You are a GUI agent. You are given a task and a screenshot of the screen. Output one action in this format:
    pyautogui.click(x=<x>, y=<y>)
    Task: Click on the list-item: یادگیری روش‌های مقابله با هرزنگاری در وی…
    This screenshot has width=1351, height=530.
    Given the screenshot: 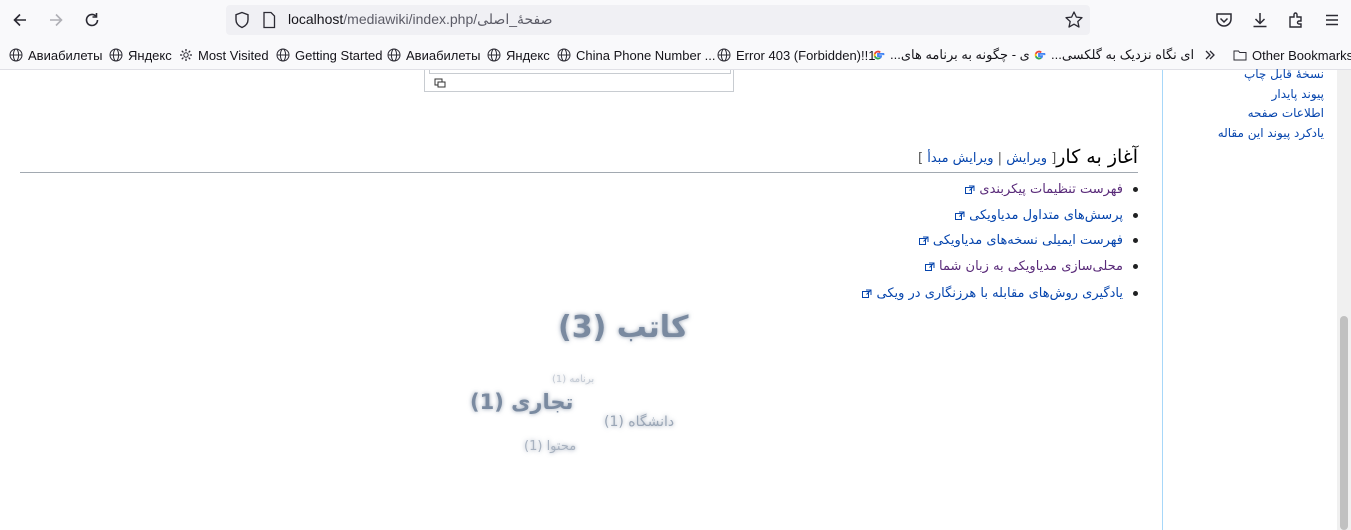 What is the action you would take?
    pyautogui.click(x=1000, y=293)
    